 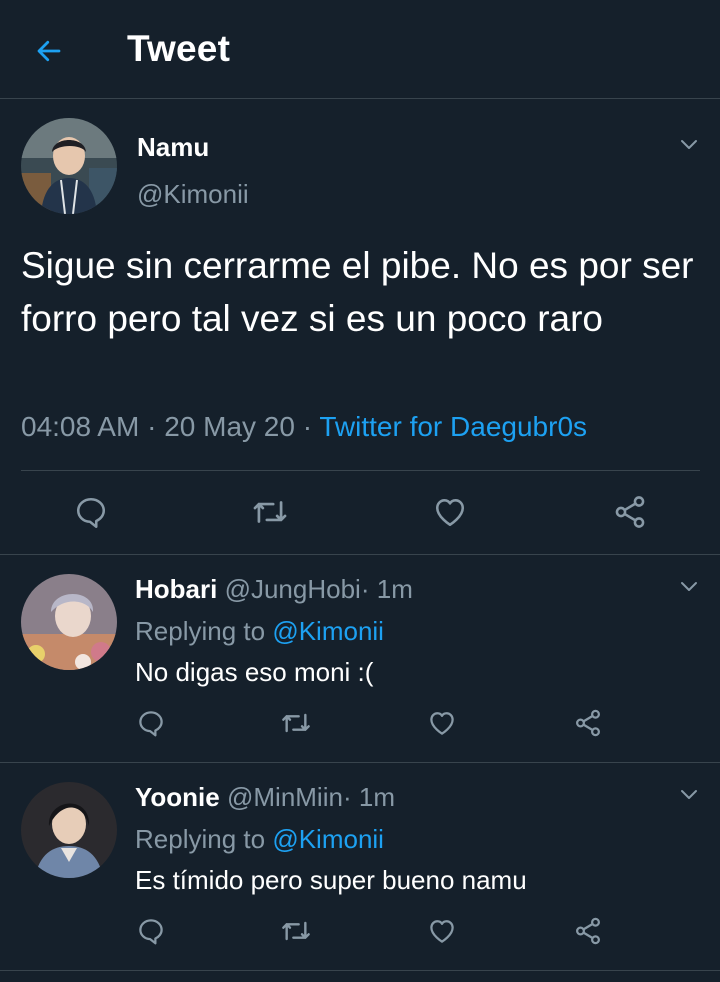 What do you see at coordinates (360, 49) in the screenshot?
I see `top-bar: Tweet` at bounding box center [360, 49].